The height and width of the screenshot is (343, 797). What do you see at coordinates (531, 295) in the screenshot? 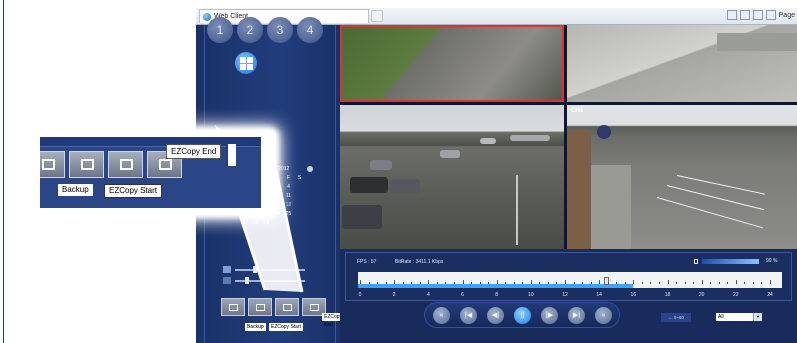
I see `timeline-hour-label: 10` at bounding box center [531, 295].